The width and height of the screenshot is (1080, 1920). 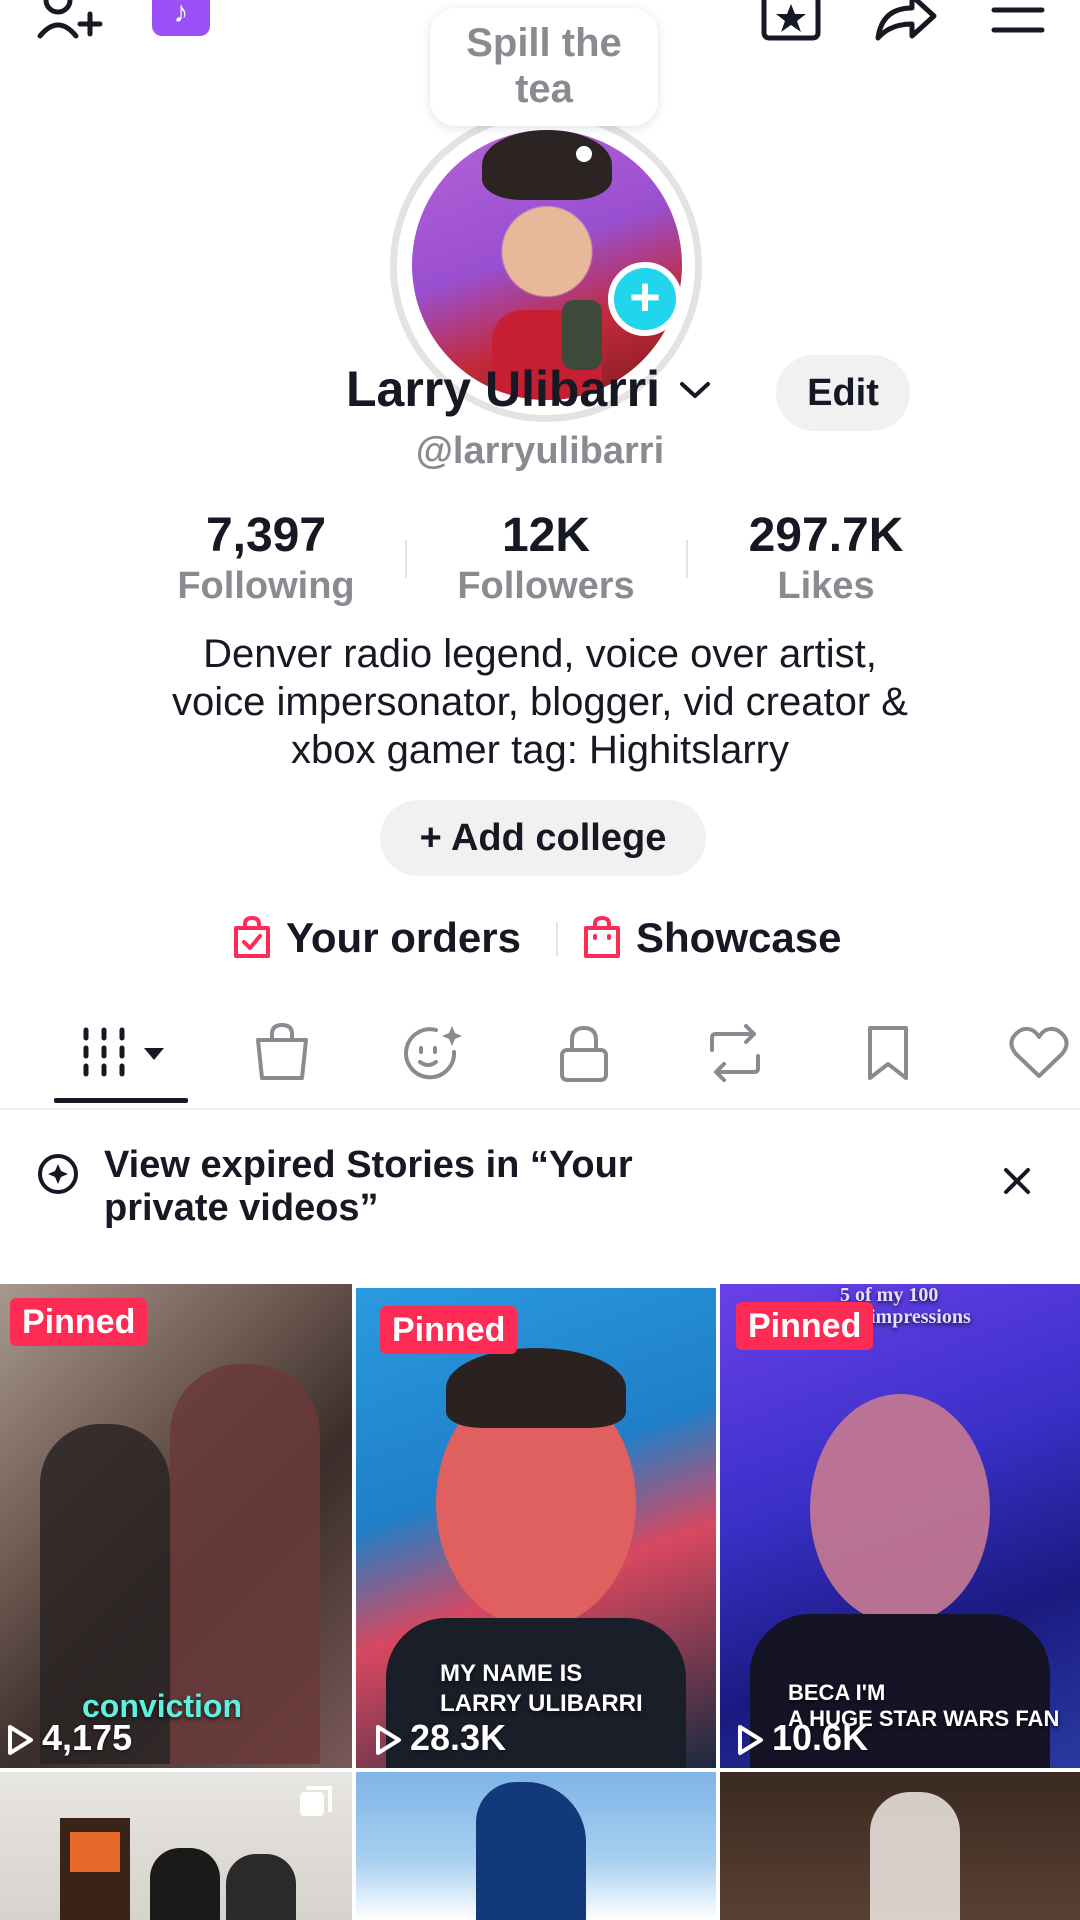 What do you see at coordinates (536, 1528) in the screenshot?
I see `video-thumbnail: Pinned MY NAME IS LARRY ULIBARRI 28.3K` at bounding box center [536, 1528].